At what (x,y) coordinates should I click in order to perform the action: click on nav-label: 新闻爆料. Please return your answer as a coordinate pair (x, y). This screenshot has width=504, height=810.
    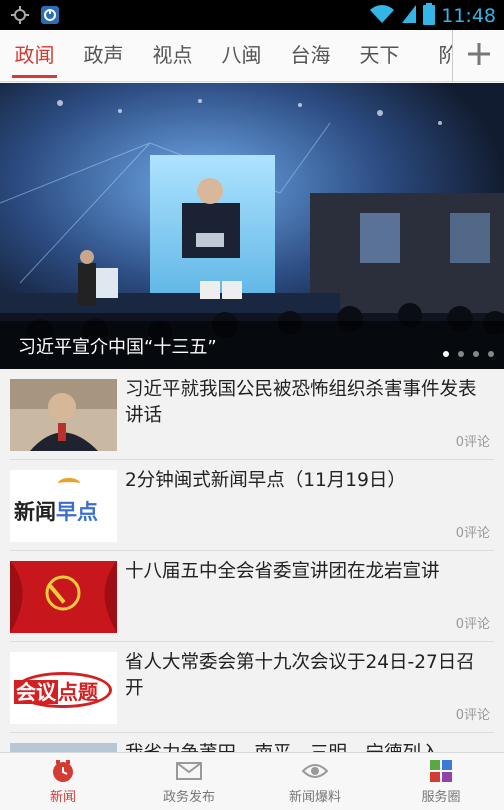
    Looking at the image, I should click on (314, 797).